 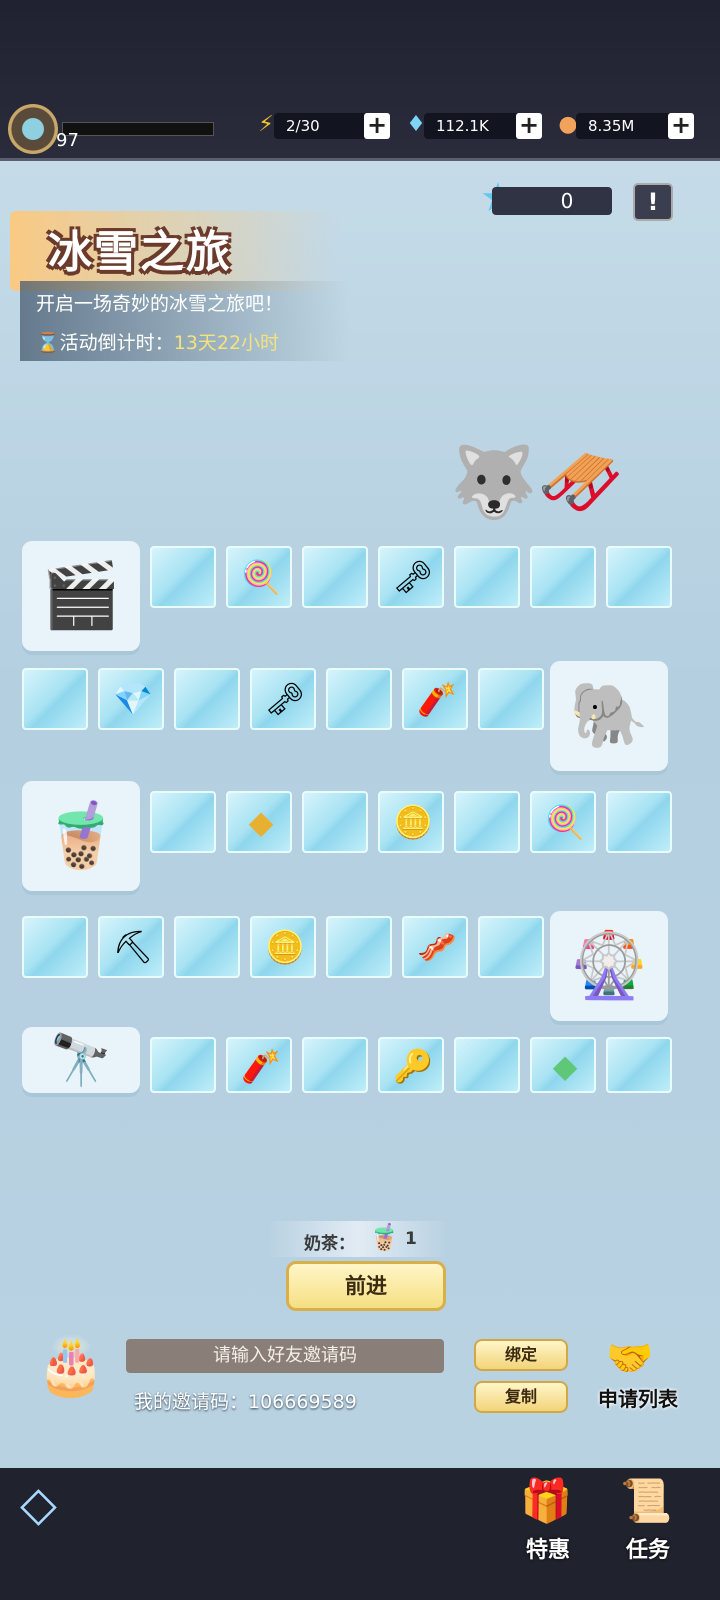 What do you see at coordinates (48, 343) in the screenshot?
I see `hourglass-icon: ⌛` at bounding box center [48, 343].